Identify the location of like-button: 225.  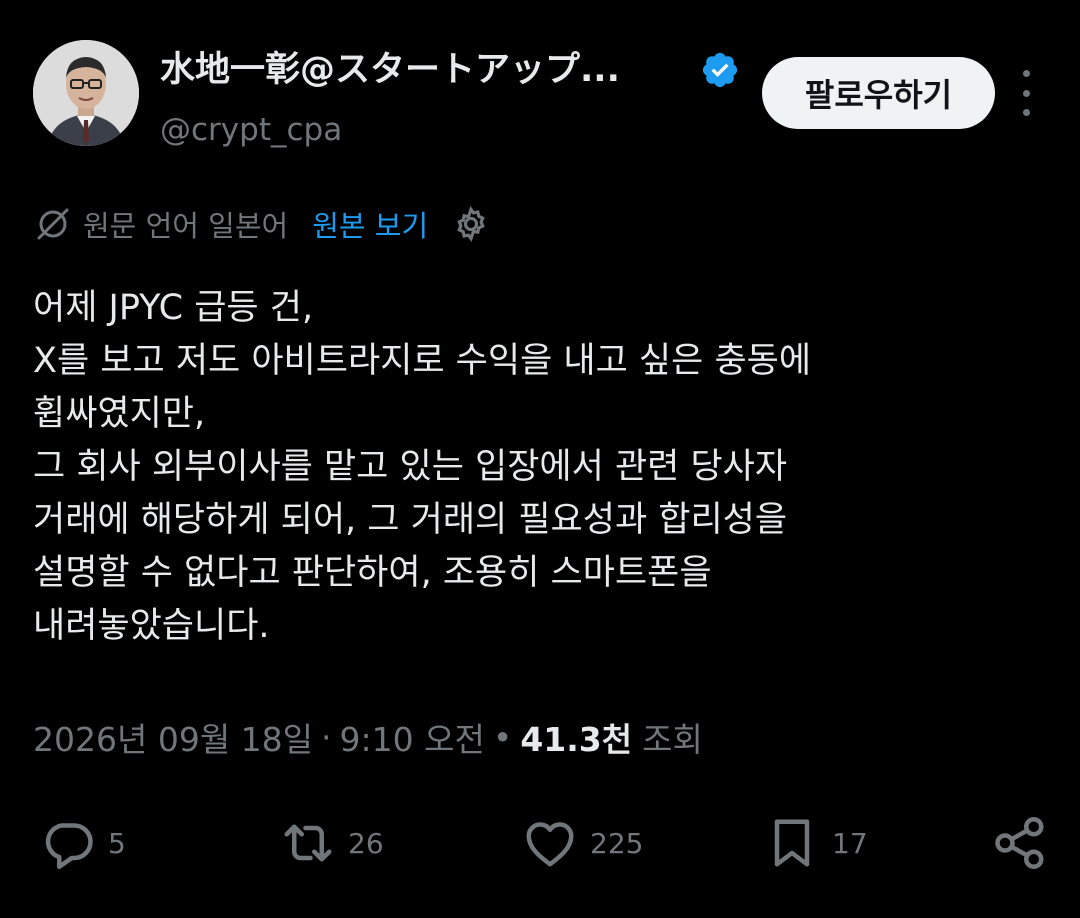
(581, 843).